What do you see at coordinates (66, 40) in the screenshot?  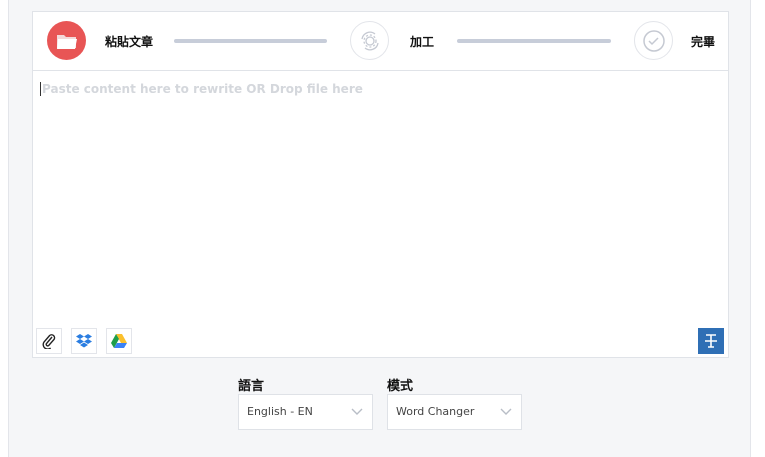 I see `folder-icon` at bounding box center [66, 40].